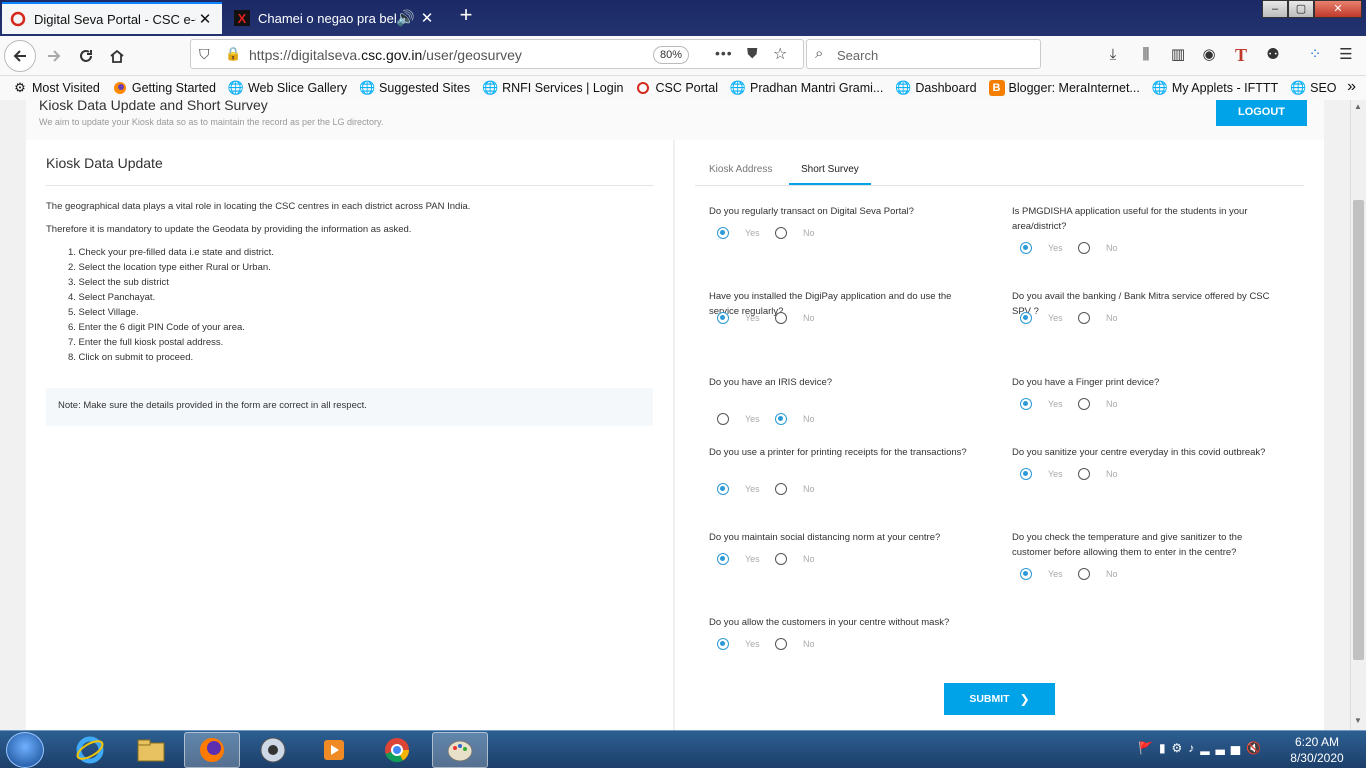 The width and height of the screenshot is (1366, 768). What do you see at coordinates (164, 88) in the screenshot?
I see `bookmark-getting-started: Getting Started` at bounding box center [164, 88].